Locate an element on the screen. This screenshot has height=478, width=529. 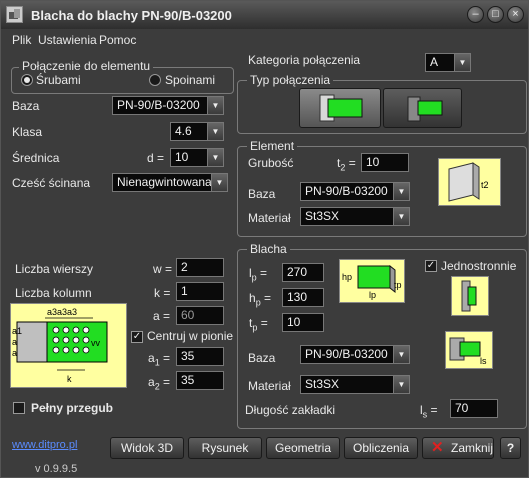
plate-diagram: hp lp tp is located at coordinates (372, 281).